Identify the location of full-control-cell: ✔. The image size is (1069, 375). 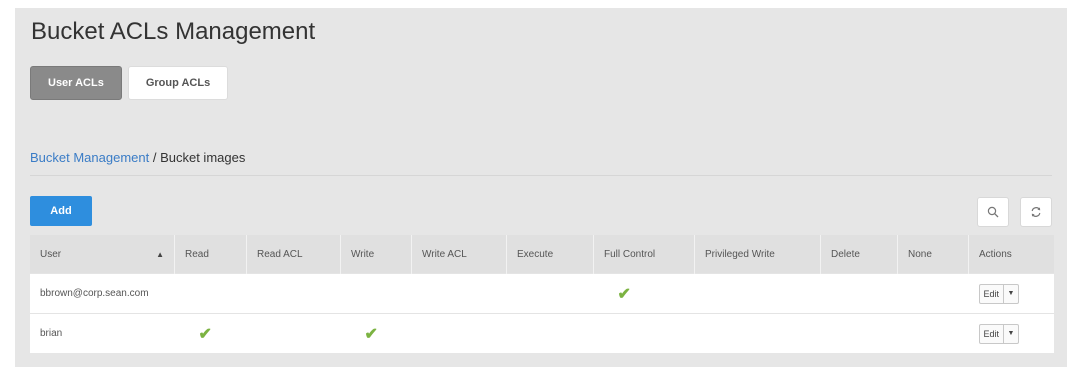
(644, 293).